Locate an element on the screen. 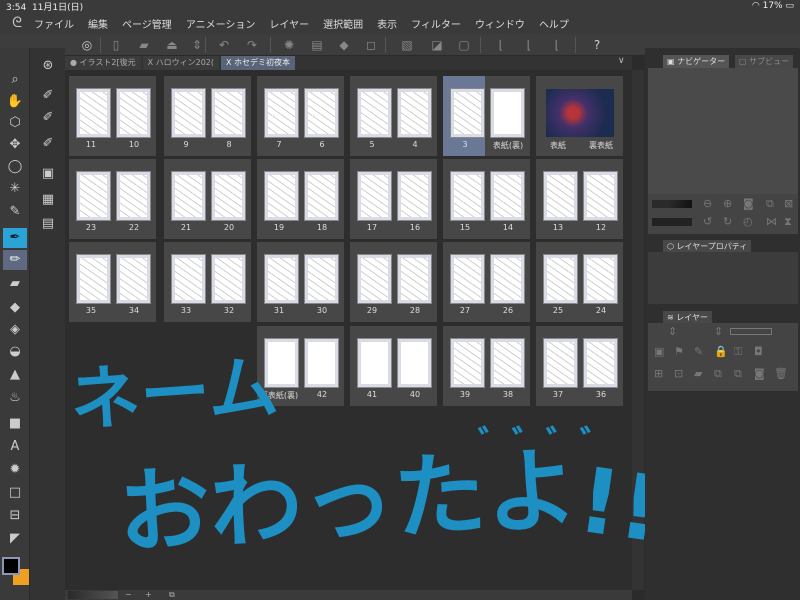  mask-icon: ◘ is located at coordinates (758, 351).